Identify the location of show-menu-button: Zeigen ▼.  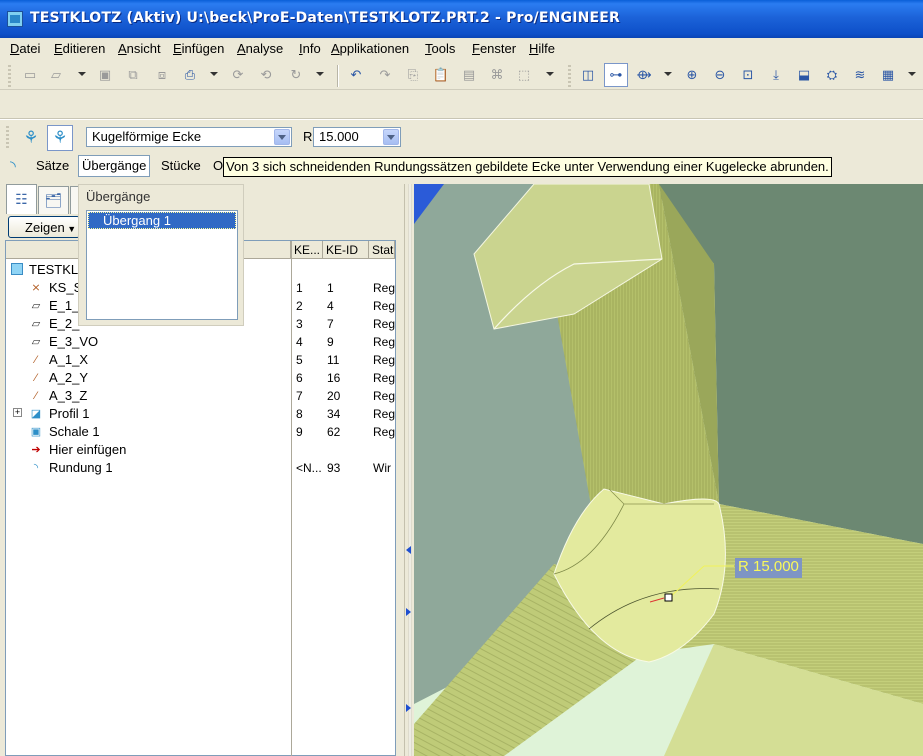
(44, 227).